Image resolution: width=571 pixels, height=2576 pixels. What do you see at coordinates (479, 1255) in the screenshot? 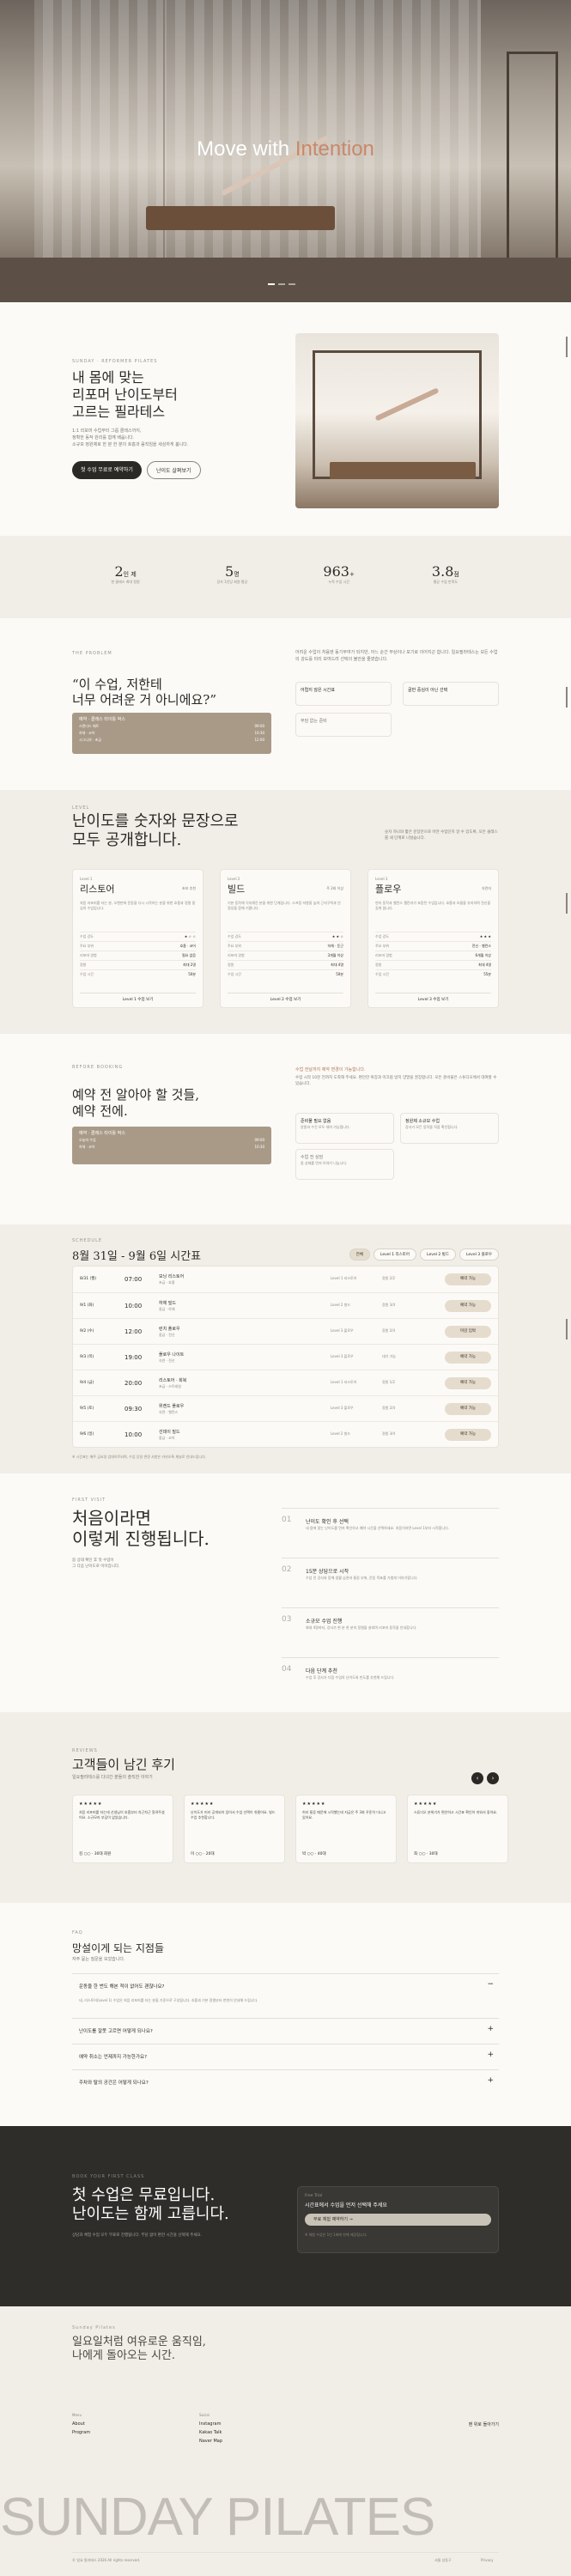
I see `schedule-filter-chip: Level 3 플로우` at bounding box center [479, 1255].